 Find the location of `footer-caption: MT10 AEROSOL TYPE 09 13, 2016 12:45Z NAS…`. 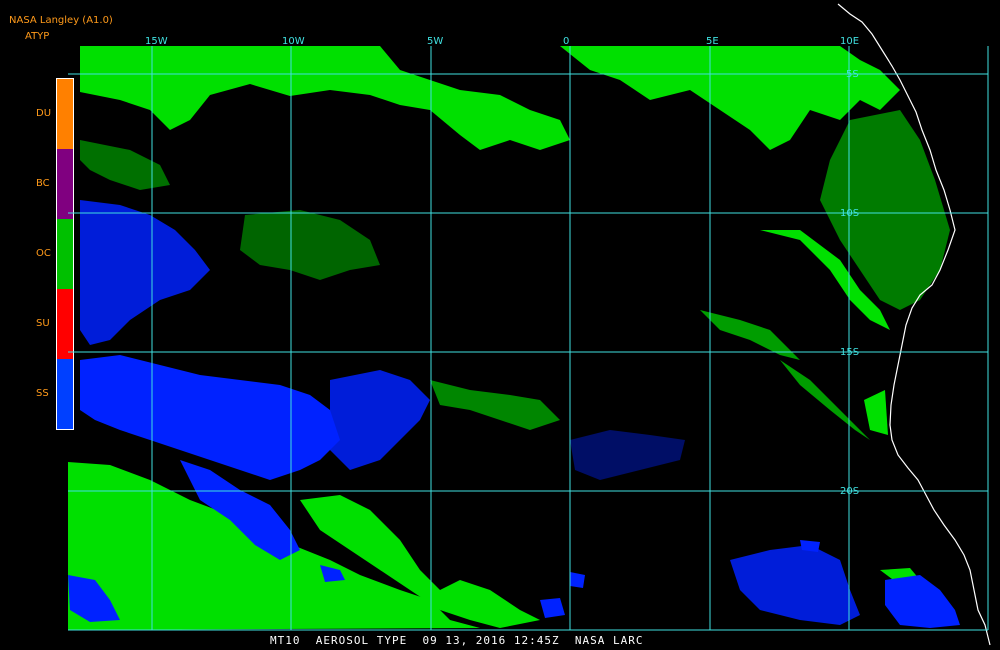

footer-caption: MT10 AEROSOL TYPE 09 13, 2016 12:45Z NAS… is located at coordinates (457, 640).